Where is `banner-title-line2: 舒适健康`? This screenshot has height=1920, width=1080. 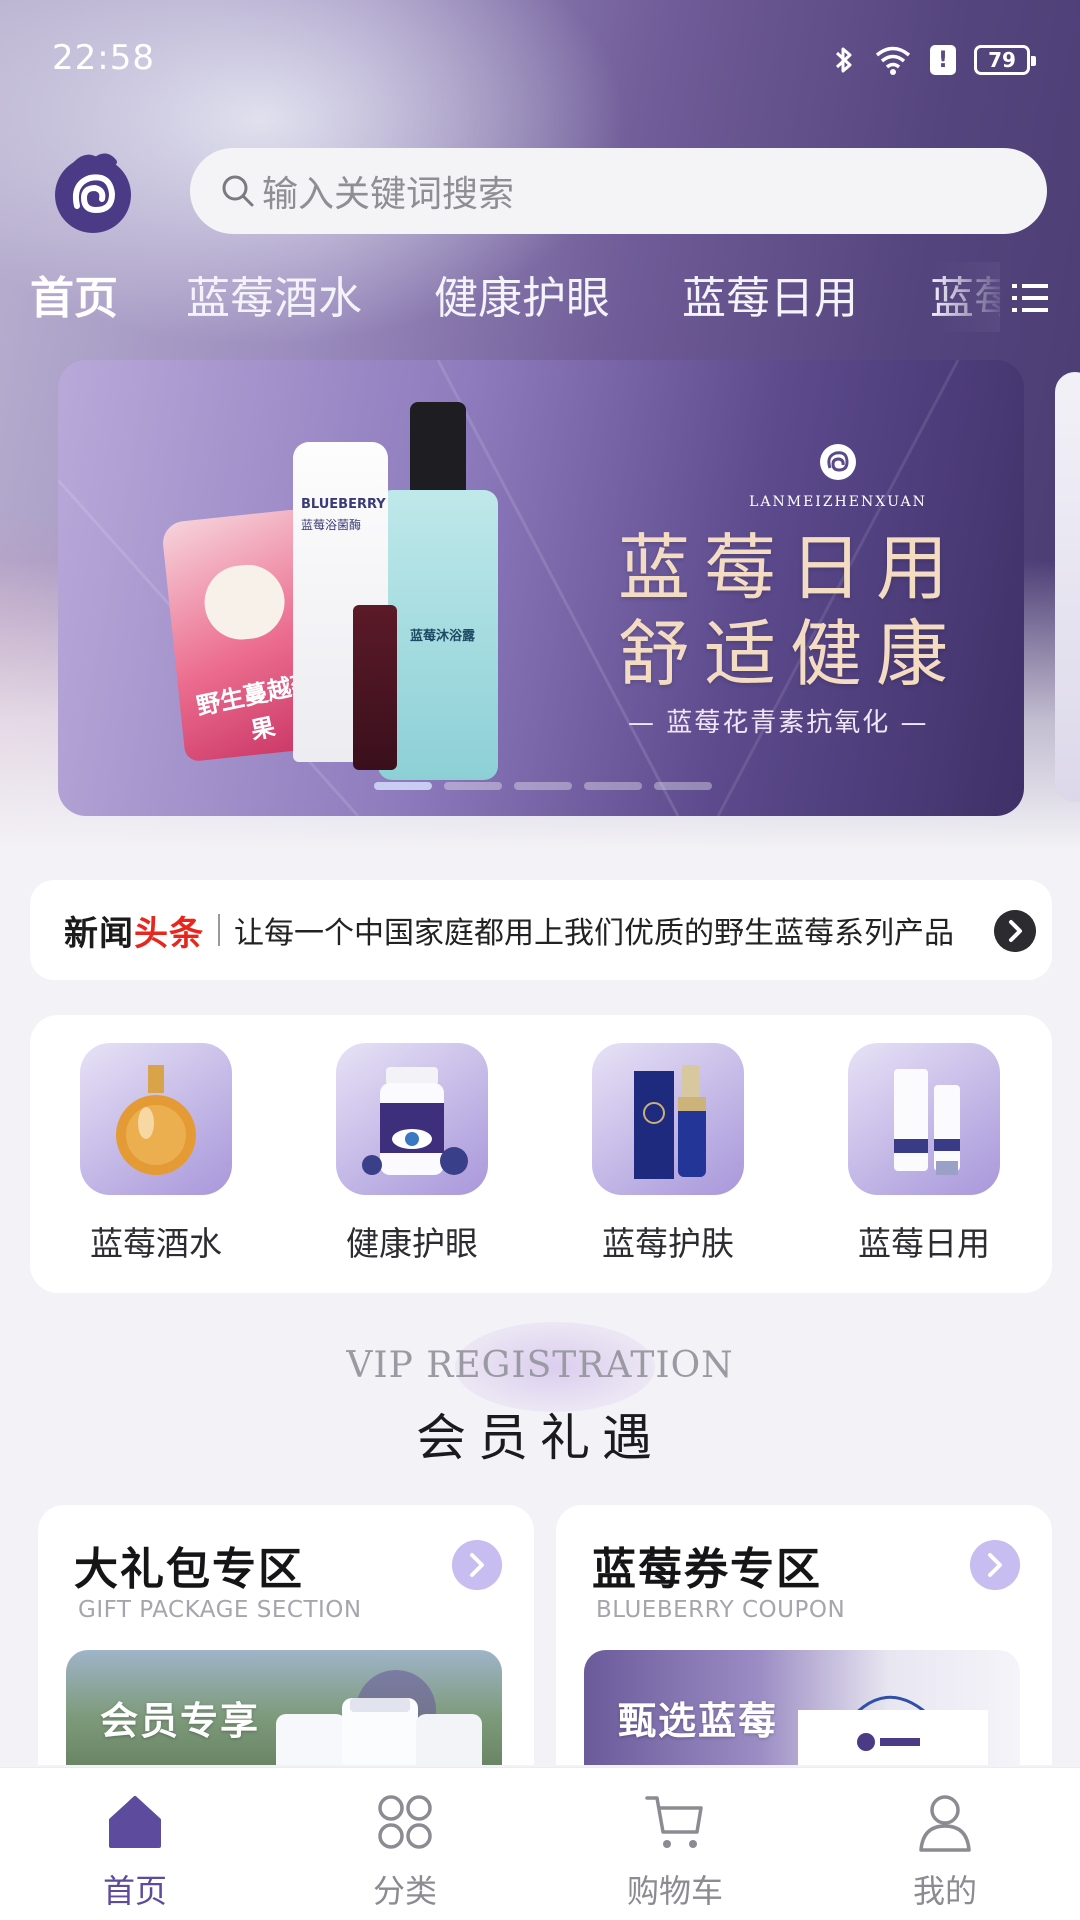 banner-title-line2: 舒适健康 is located at coordinates (790, 654).